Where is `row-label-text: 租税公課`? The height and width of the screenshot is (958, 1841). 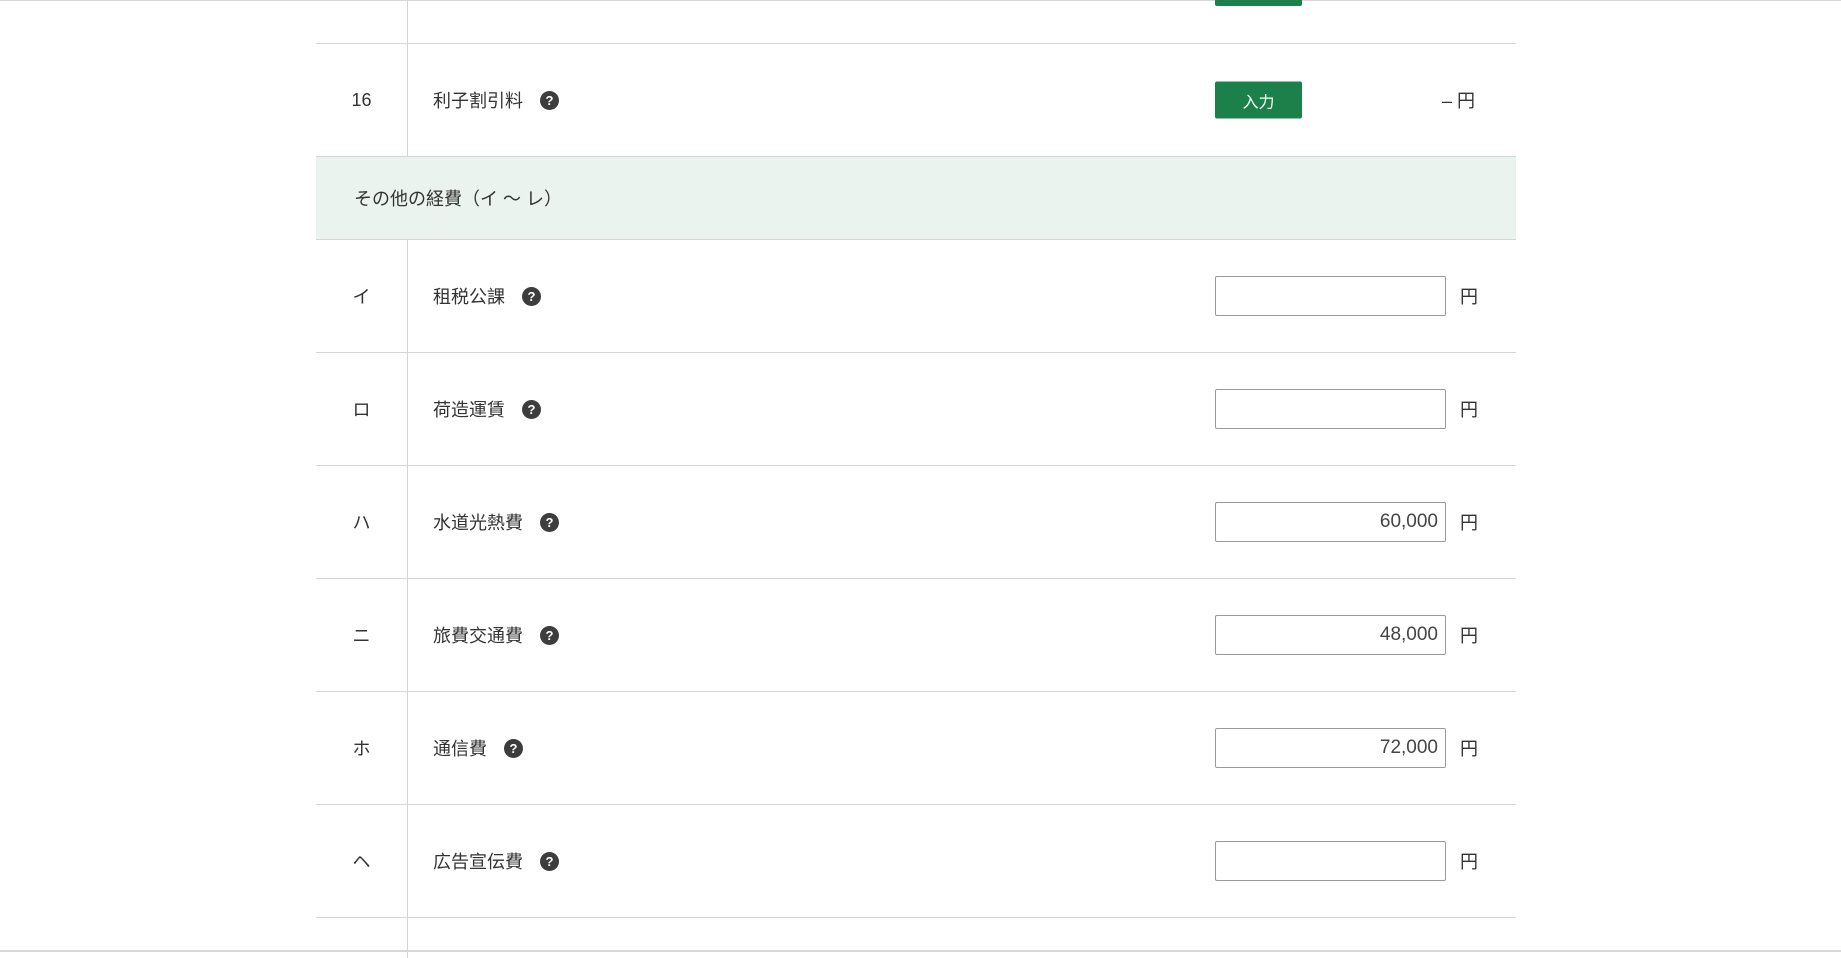
row-label-text: 租税公課 is located at coordinates (469, 297).